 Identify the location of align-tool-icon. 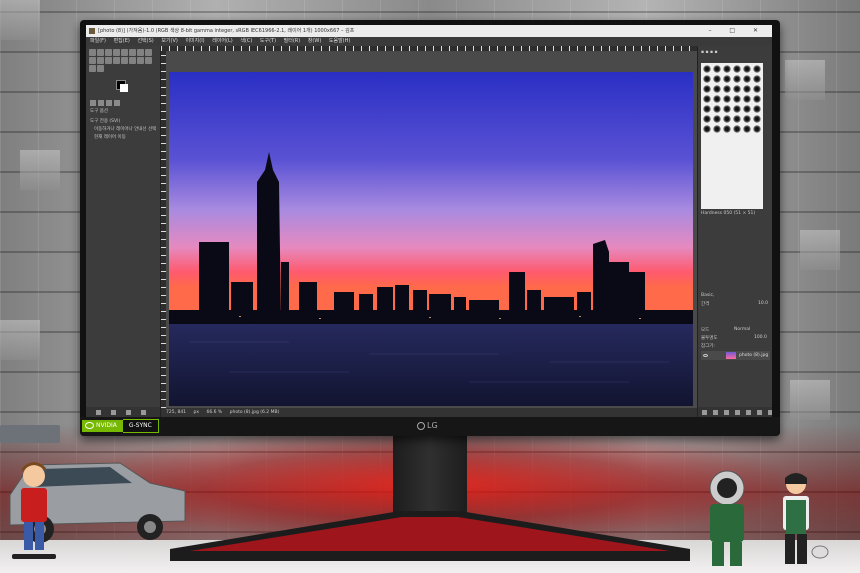
(100, 52).